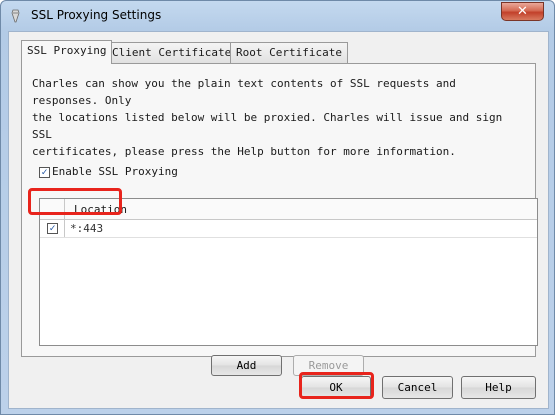  What do you see at coordinates (115, 171) in the screenshot?
I see `enable-ssl-proxying-label: Enable SSL Proxying` at bounding box center [115, 171].